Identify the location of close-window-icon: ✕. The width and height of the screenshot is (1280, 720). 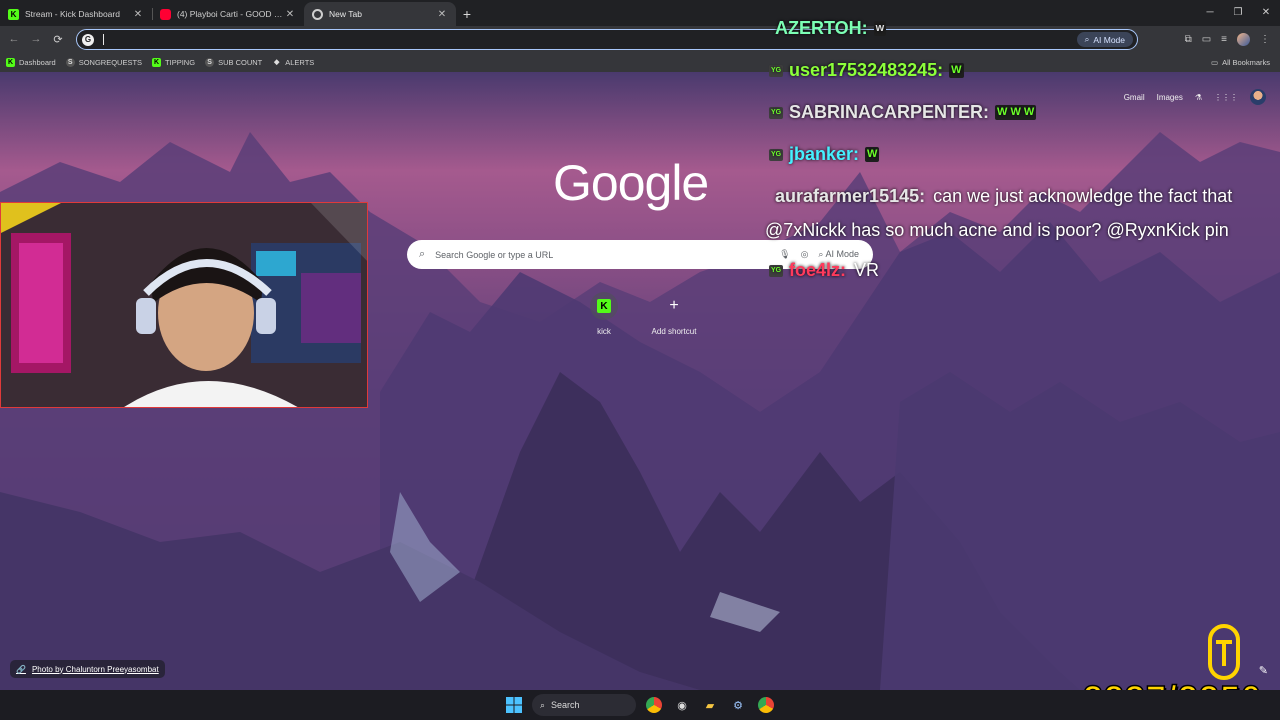
(1266, 12).